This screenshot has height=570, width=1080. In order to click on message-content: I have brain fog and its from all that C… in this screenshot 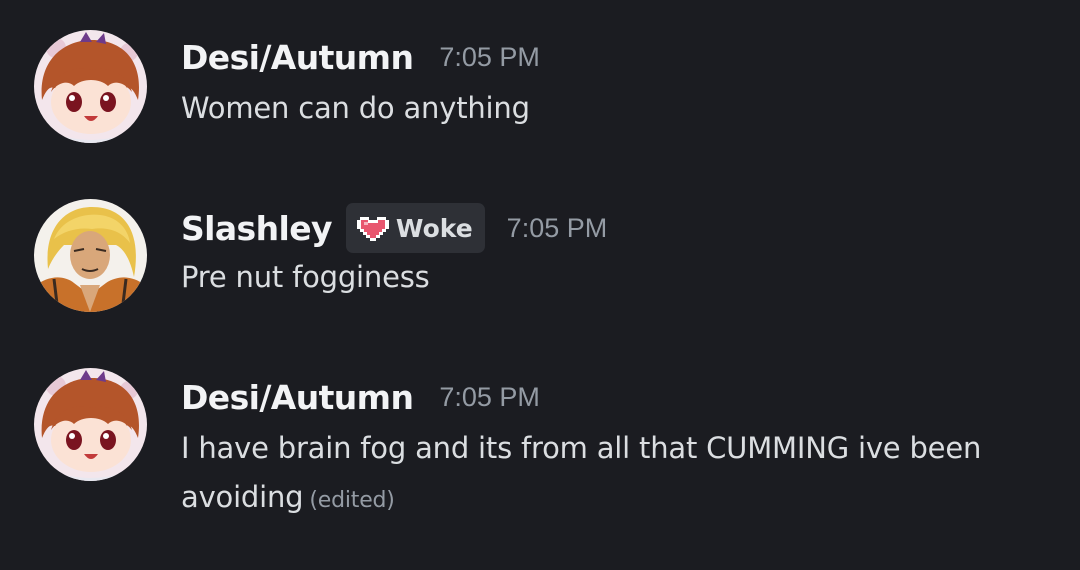, I will do `click(611, 474)`.